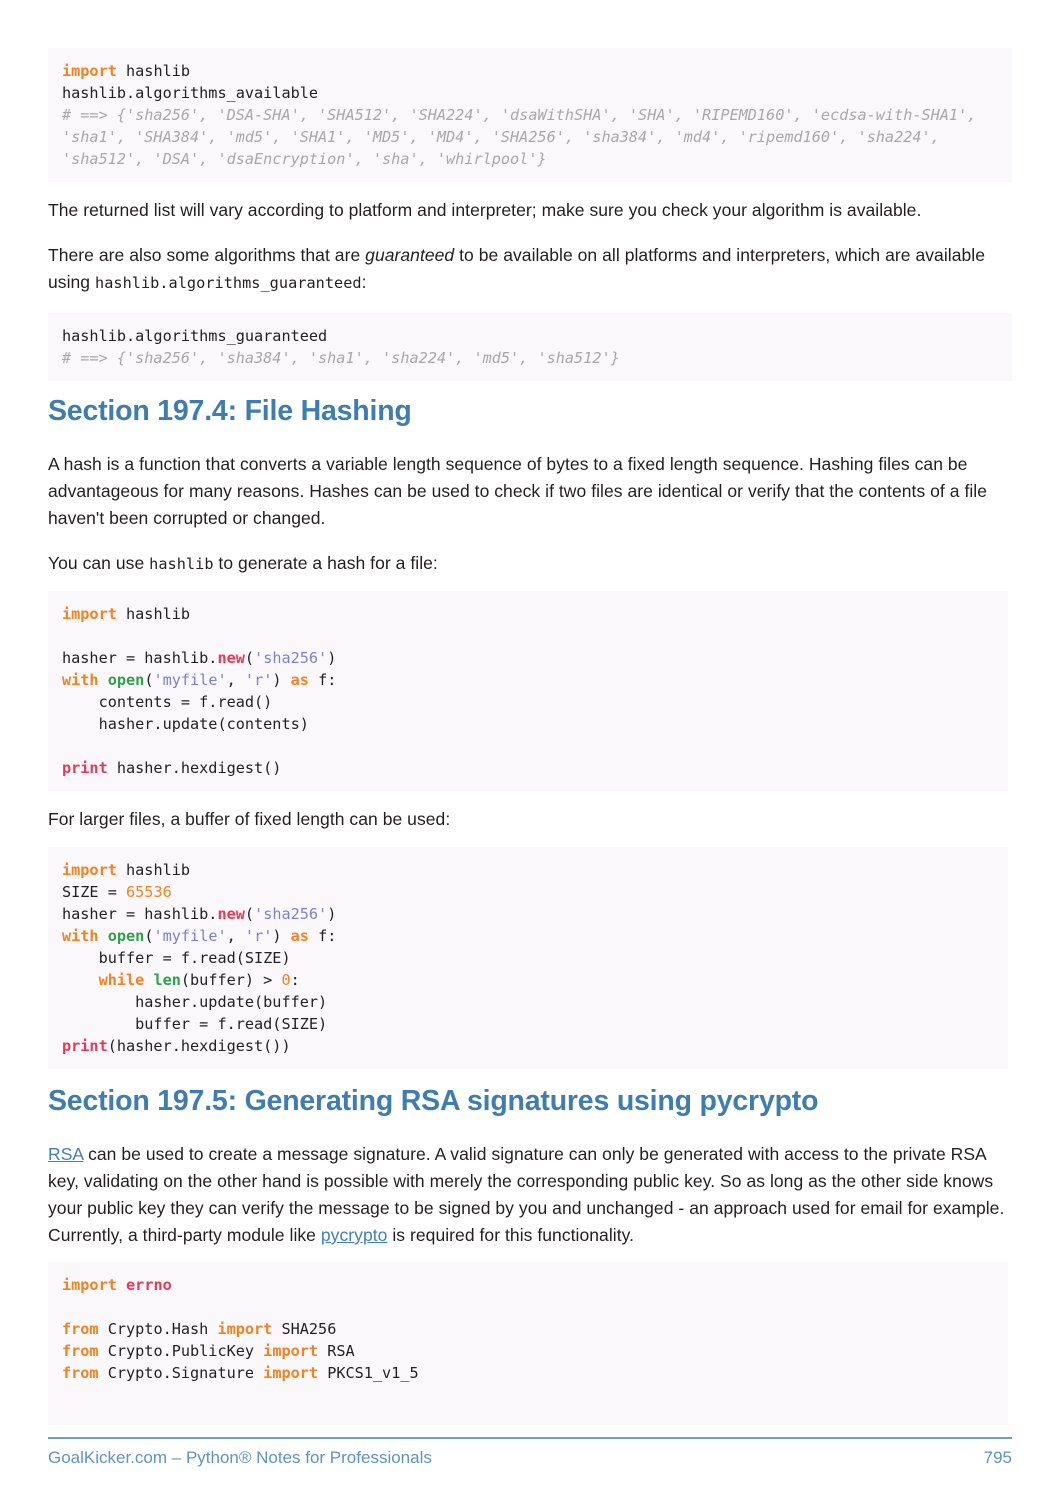  What do you see at coordinates (528, 1285) in the screenshot?
I see `code-line: import errno` at bounding box center [528, 1285].